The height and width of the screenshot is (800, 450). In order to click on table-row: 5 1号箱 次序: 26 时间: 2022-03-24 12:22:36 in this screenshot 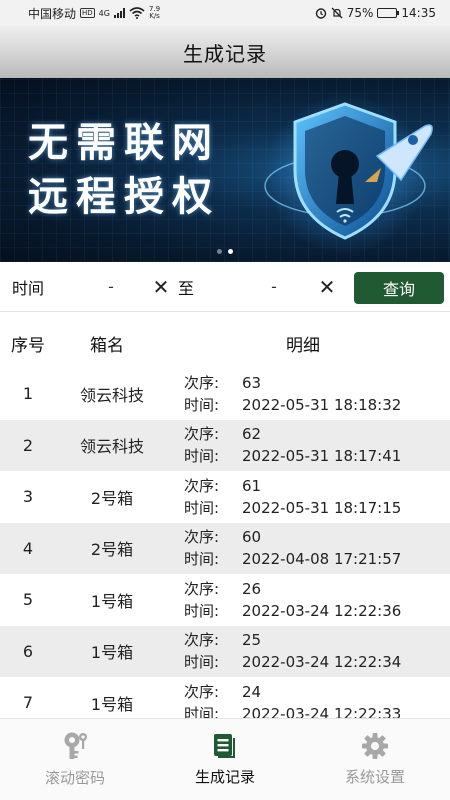, I will do `click(225, 600)`.